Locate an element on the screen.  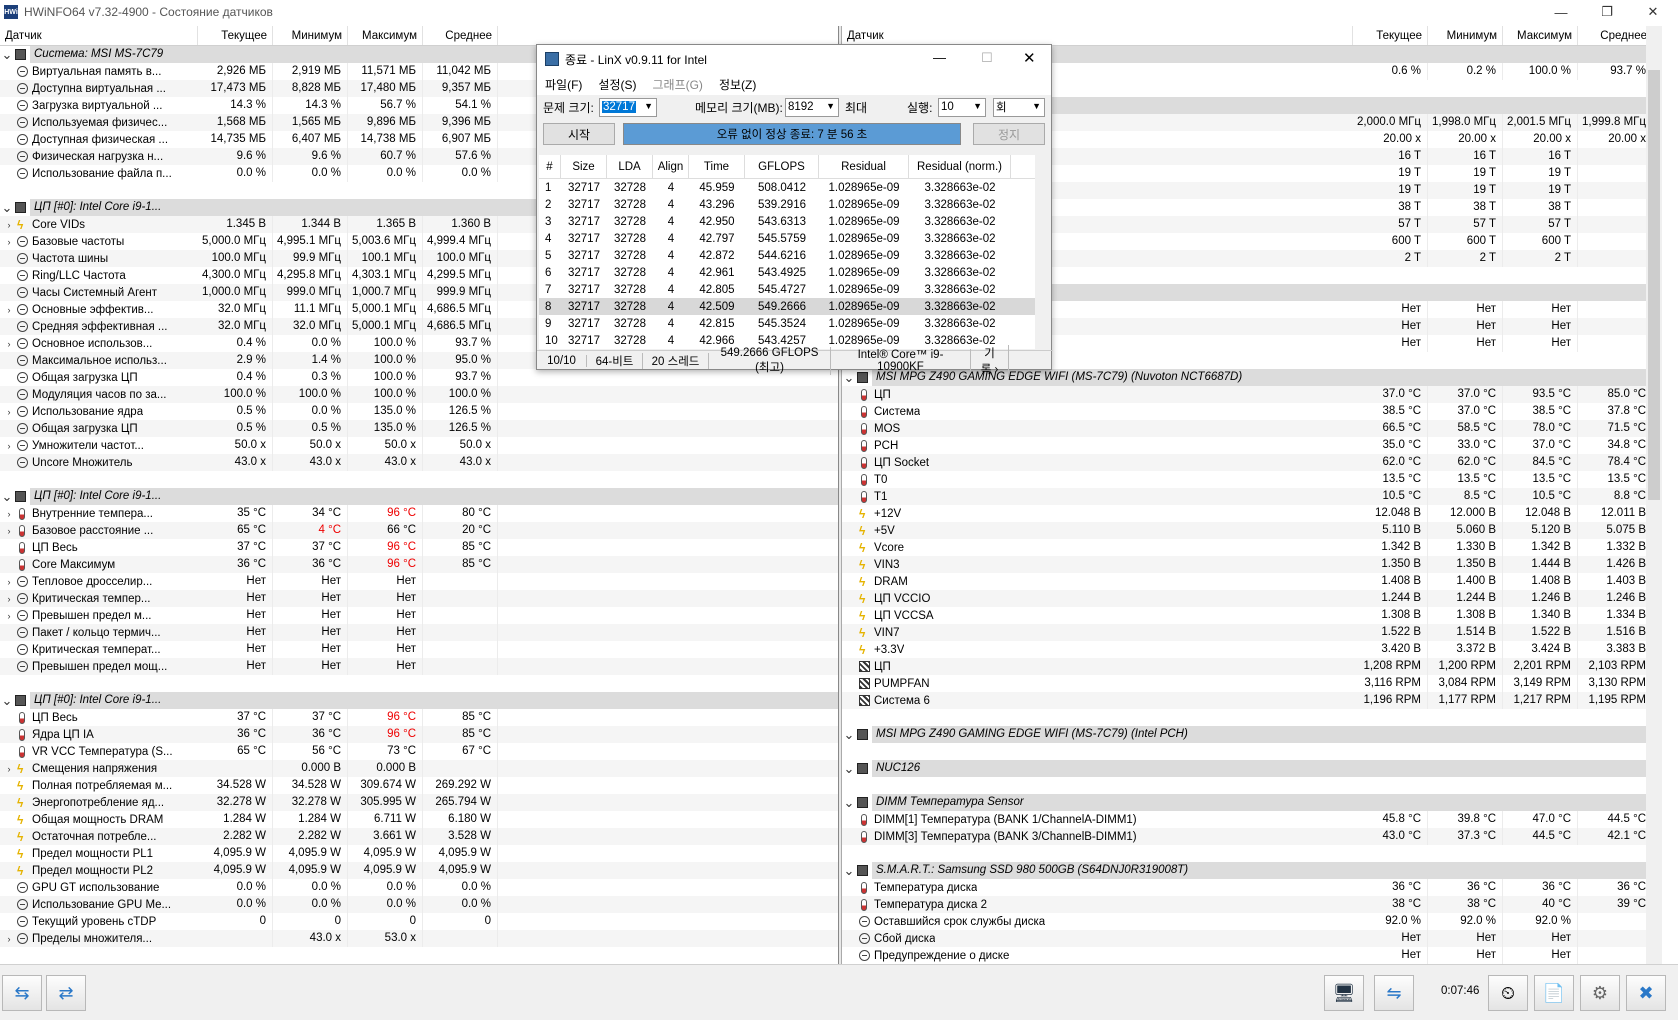
sensor-row: Система 38.5 °C 37.0 °C 38.5 °C 37.8 °C is located at coordinates (1252, 411).